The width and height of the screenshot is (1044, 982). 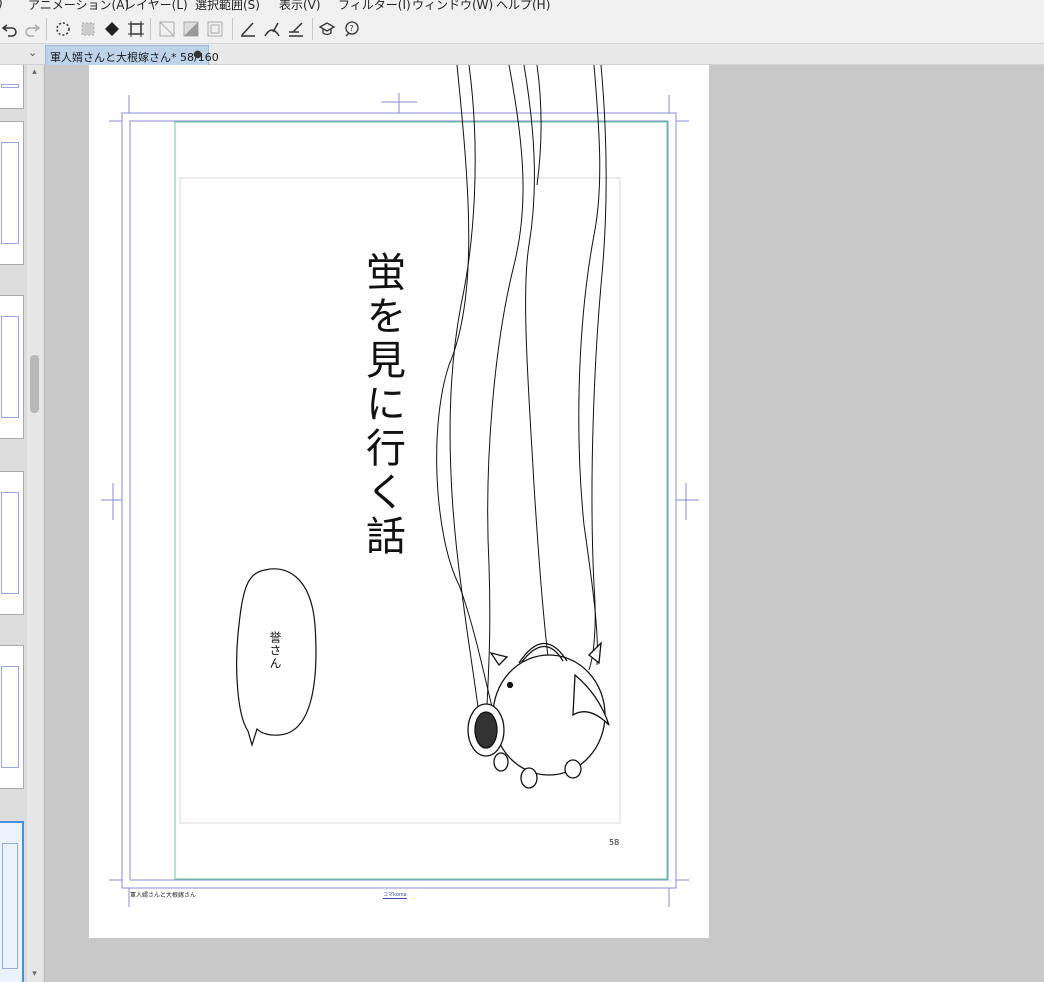 What do you see at coordinates (614, 842) in the screenshot?
I see `page-number: 58` at bounding box center [614, 842].